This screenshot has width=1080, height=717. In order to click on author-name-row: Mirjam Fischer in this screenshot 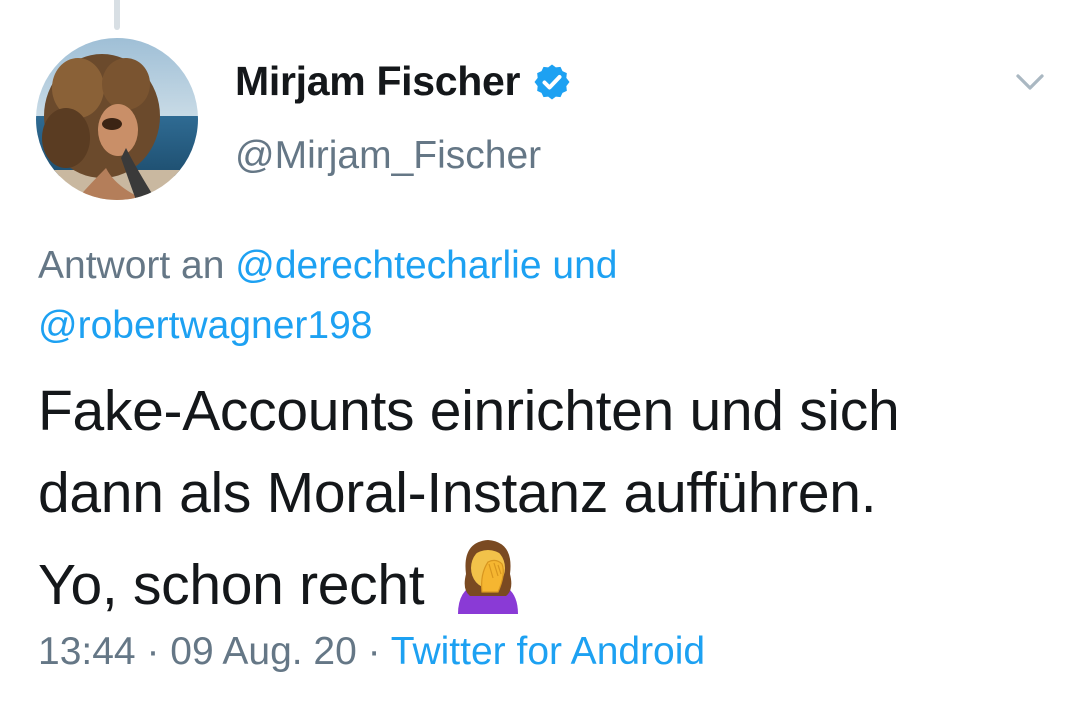, I will do `click(403, 81)`.